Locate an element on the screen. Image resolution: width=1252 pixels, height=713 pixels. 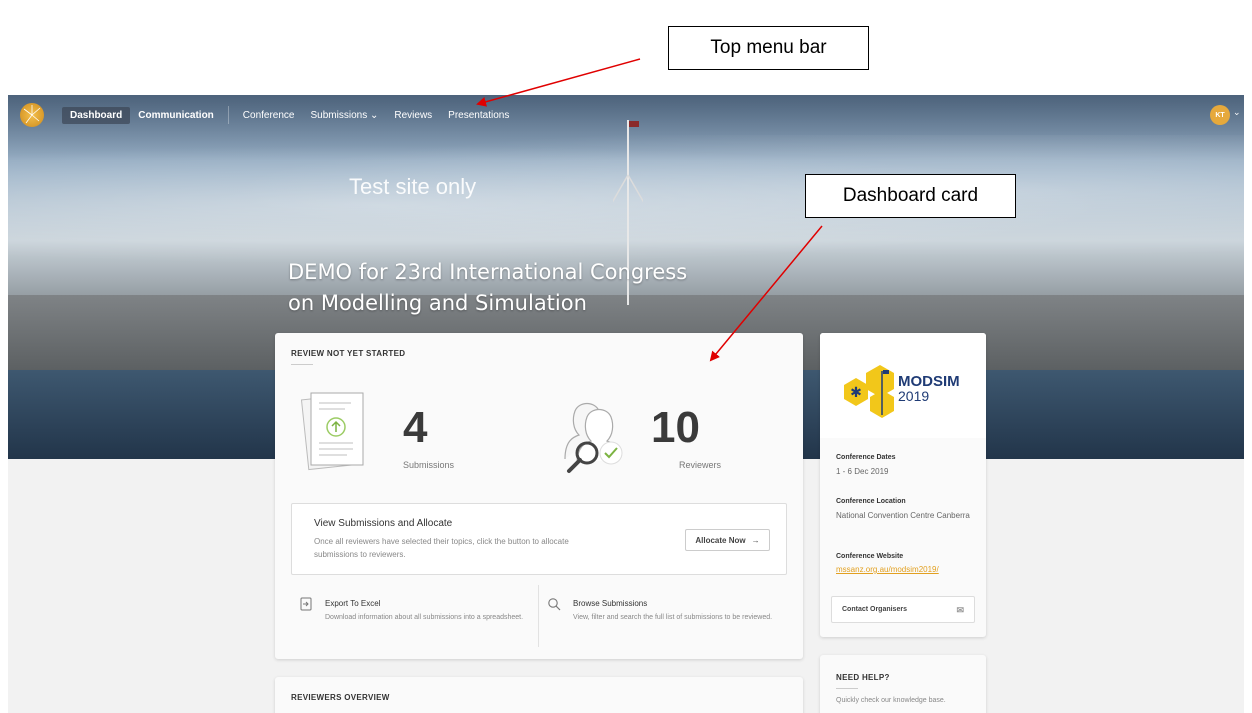
contact-organisers-button: Contact Organisers ✉ is located at coordinates (903, 609).